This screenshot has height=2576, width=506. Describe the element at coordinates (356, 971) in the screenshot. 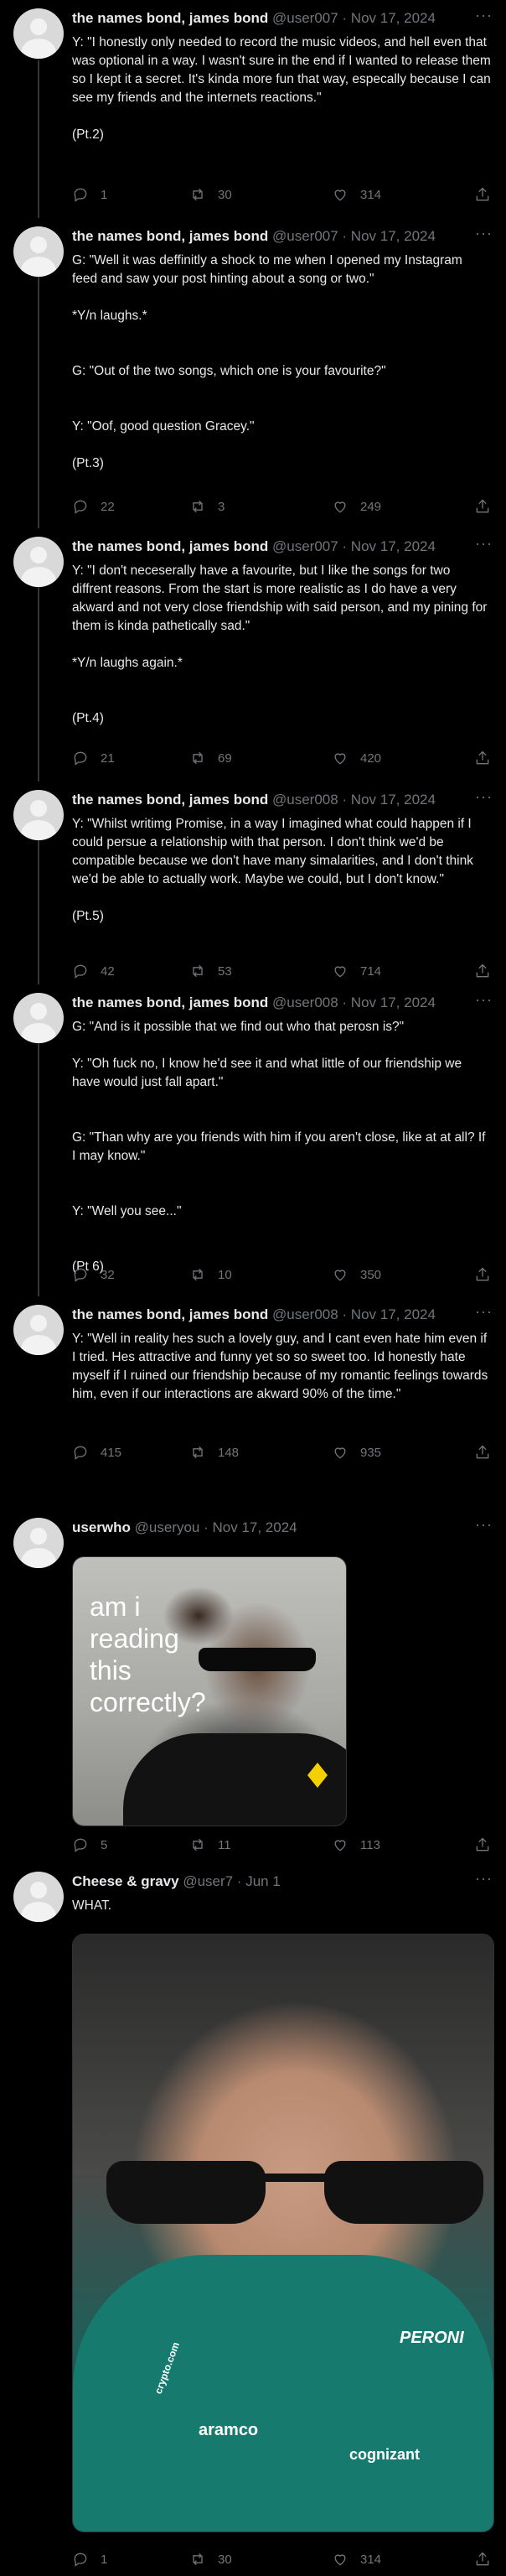

I see `like-button: 714` at that location.